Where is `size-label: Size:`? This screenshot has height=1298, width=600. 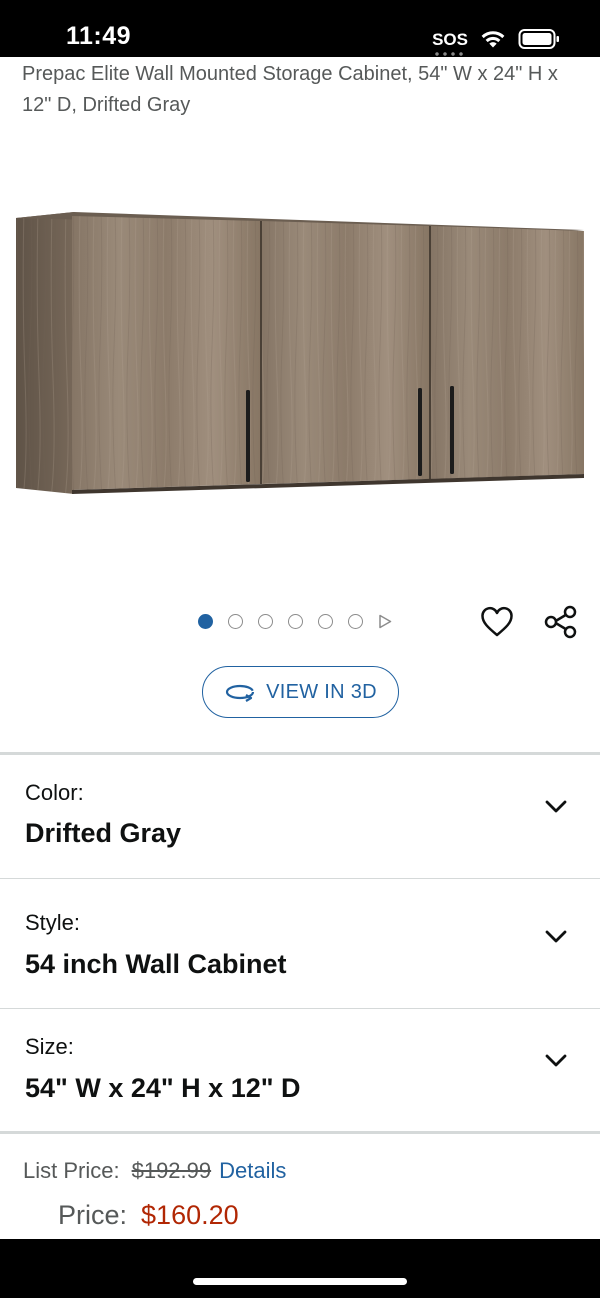
size-label: Size: is located at coordinates (49, 1046).